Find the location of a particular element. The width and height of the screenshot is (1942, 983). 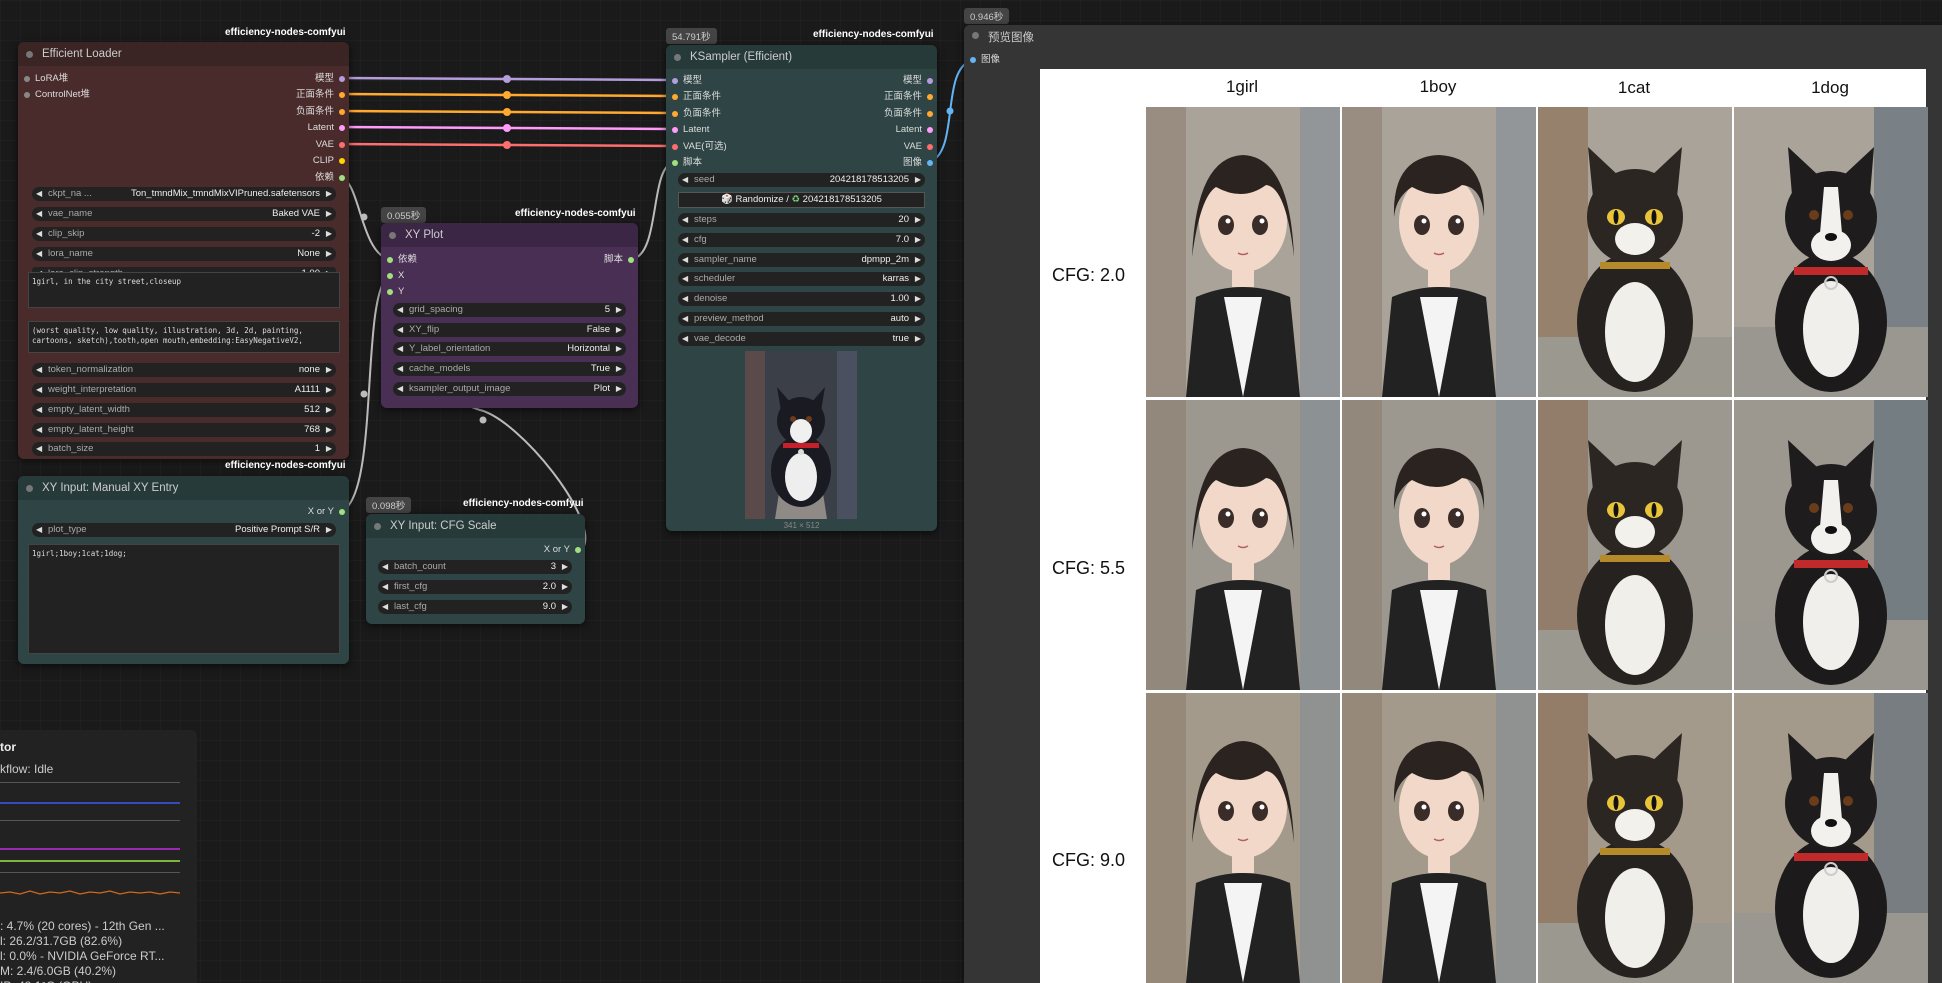

randomize-button: 🎲 Randomize / ♻ 204218178513205 is located at coordinates (801, 200).